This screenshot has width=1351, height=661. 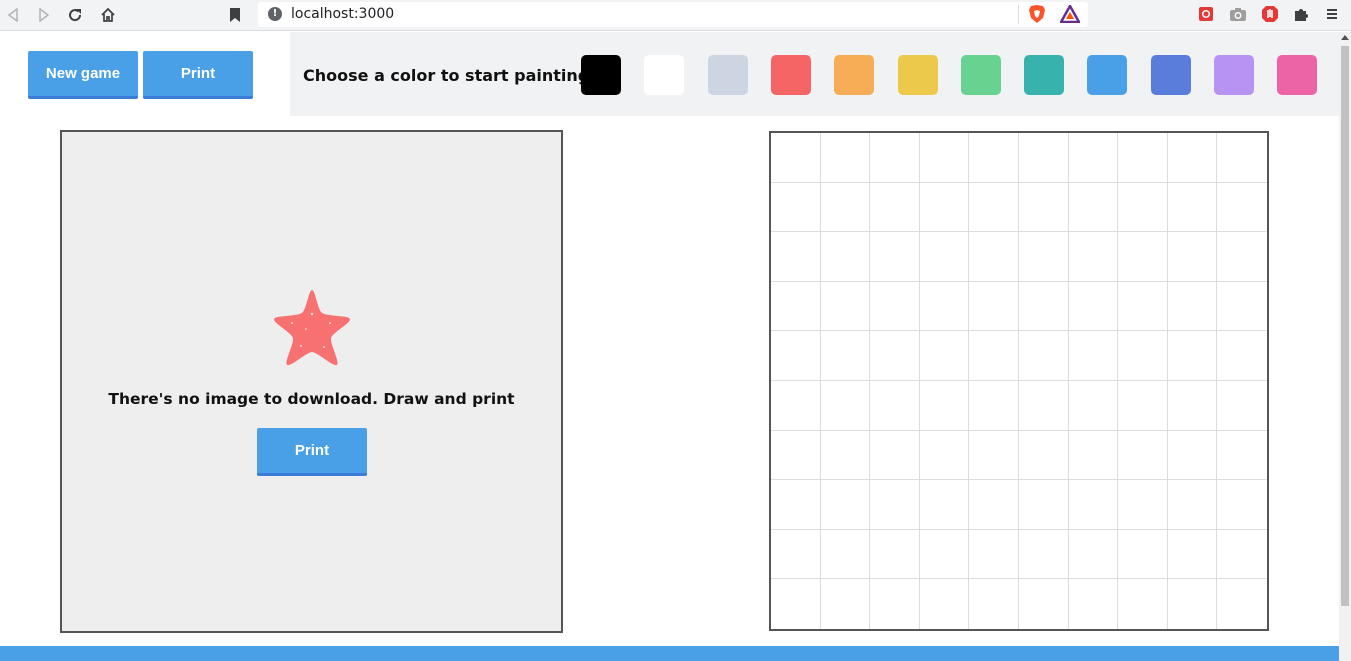 What do you see at coordinates (13, 15) in the screenshot?
I see `back-icon` at bounding box center [13, 15].